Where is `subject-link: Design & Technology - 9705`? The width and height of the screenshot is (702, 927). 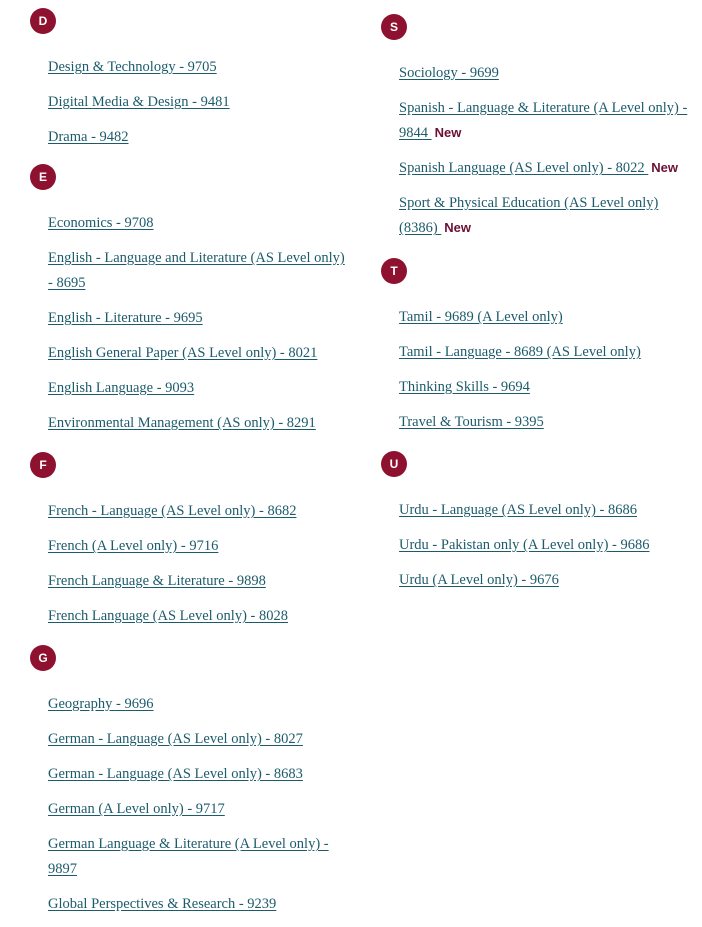 subject-link: Design & Technology - 9705 is located at coordinates (132, 67).